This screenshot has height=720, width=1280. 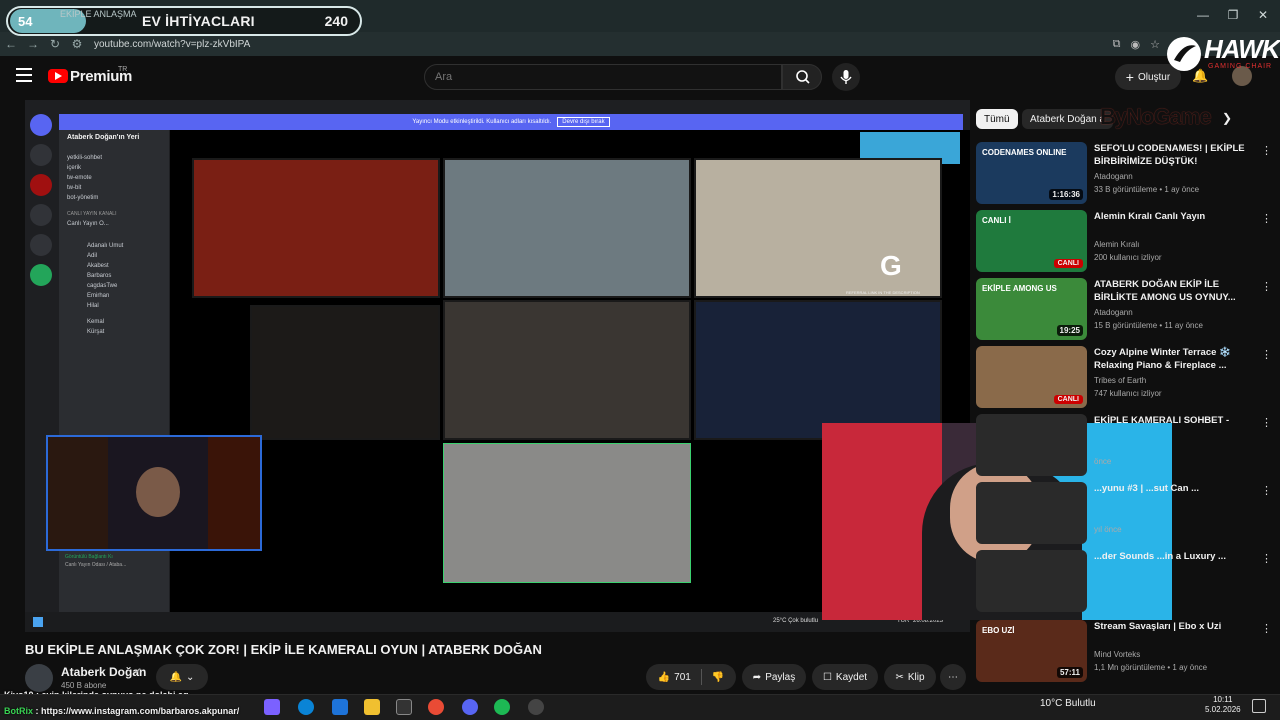 I want to click on back-icon: ←, so click(x=11, y=44).